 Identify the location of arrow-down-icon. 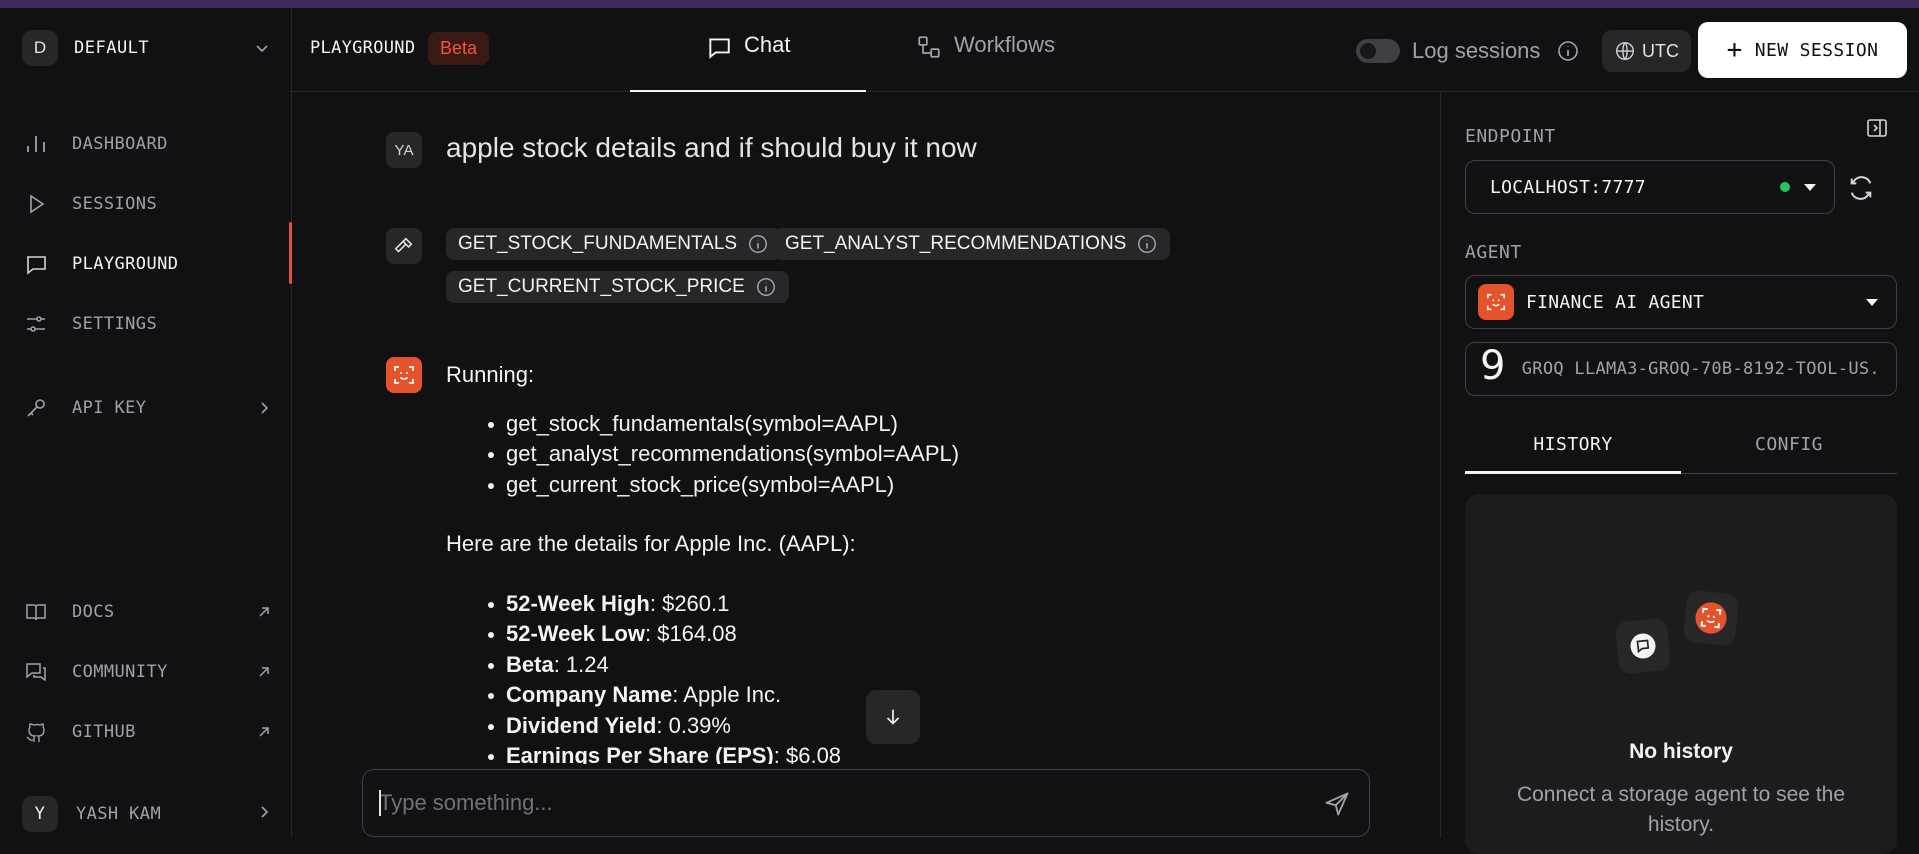
(893, 717).